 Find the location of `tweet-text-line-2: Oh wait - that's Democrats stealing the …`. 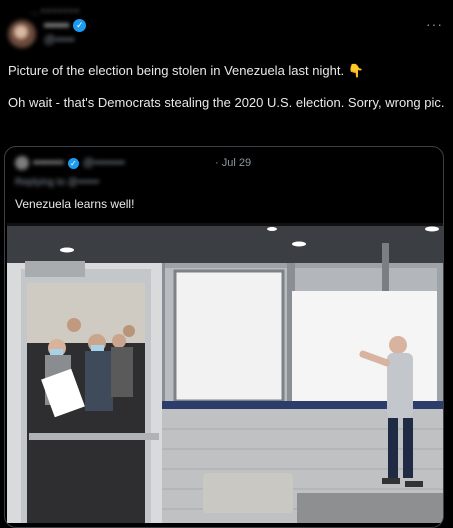

tweet-text-line-2: Oh wait - that's Democrats stealing the … is located at coordinates (226, 102).